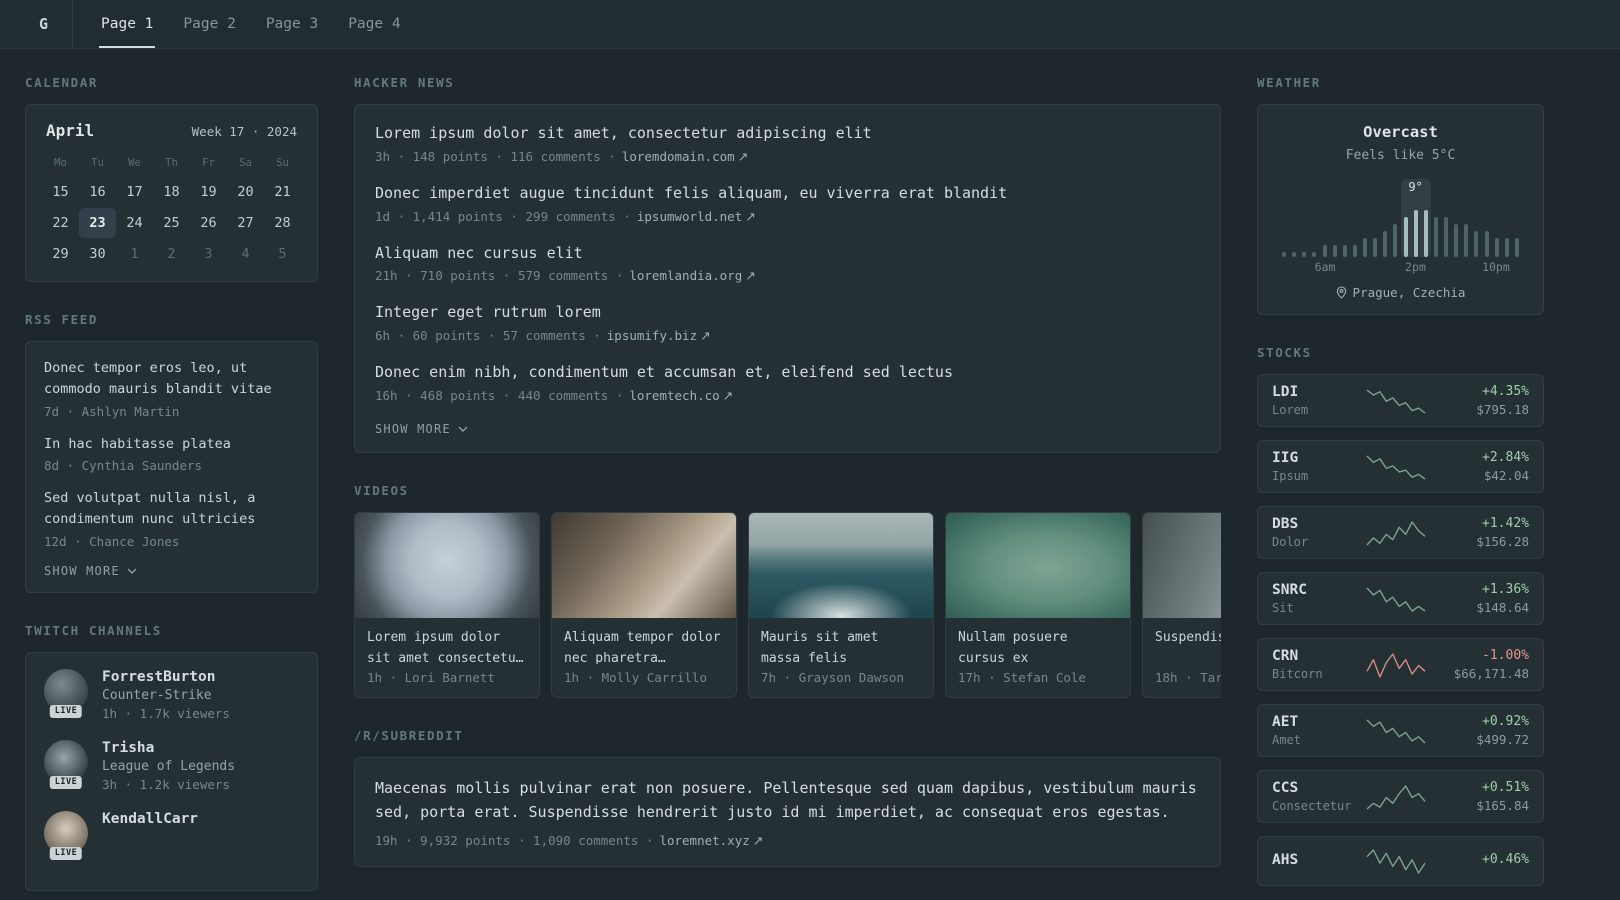 This screenshot has height=900, width=1620. I want to click on stock-symbol: SNRC, so click(1316, 590).